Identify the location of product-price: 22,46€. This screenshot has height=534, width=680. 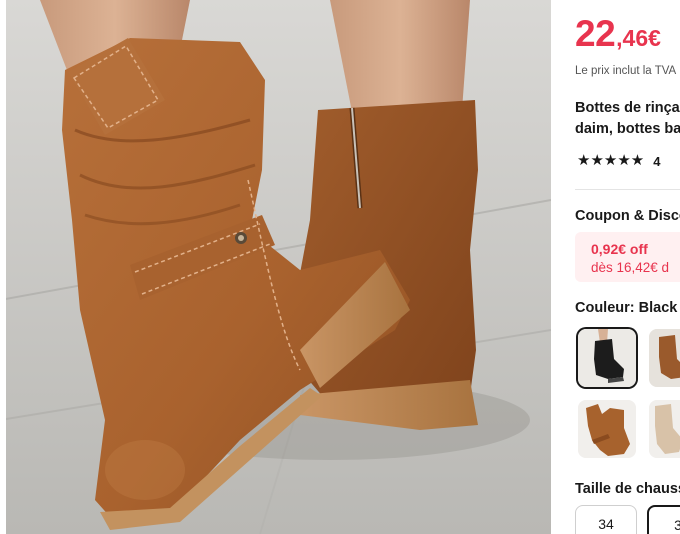
(618, 34).